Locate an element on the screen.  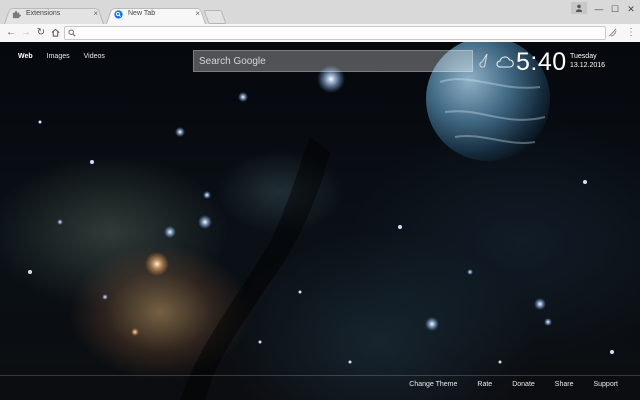
puzzle-icon is located at coordinates (16, 15).